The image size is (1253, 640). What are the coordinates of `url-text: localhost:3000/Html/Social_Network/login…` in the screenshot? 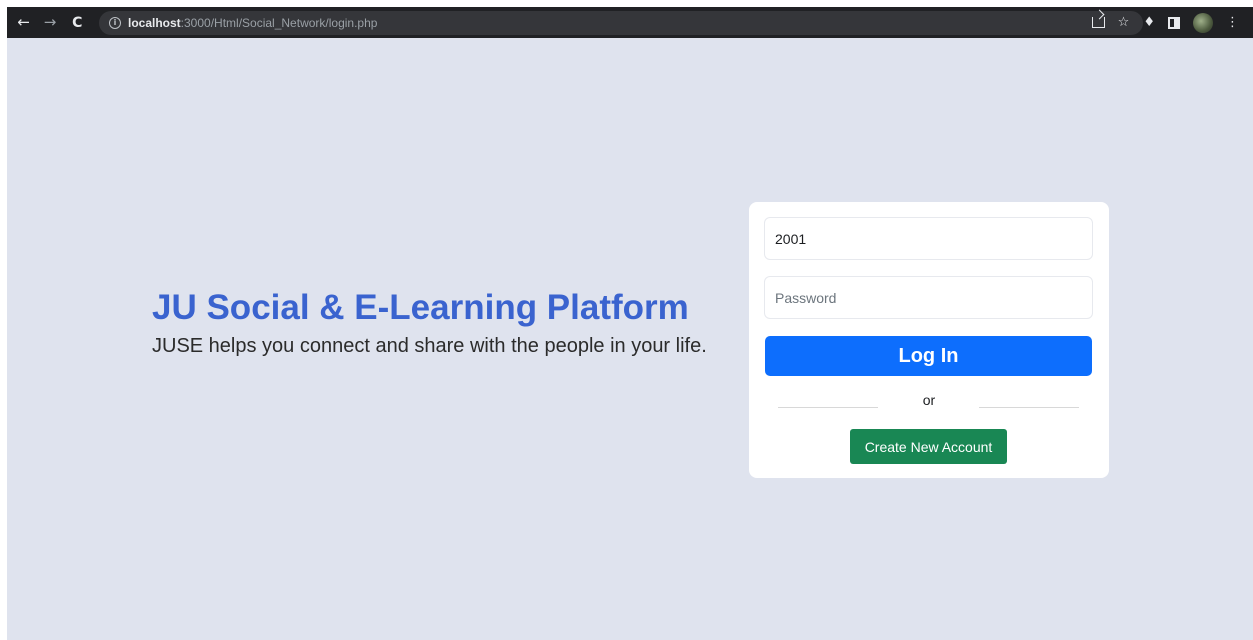 It's located at (252, 23).